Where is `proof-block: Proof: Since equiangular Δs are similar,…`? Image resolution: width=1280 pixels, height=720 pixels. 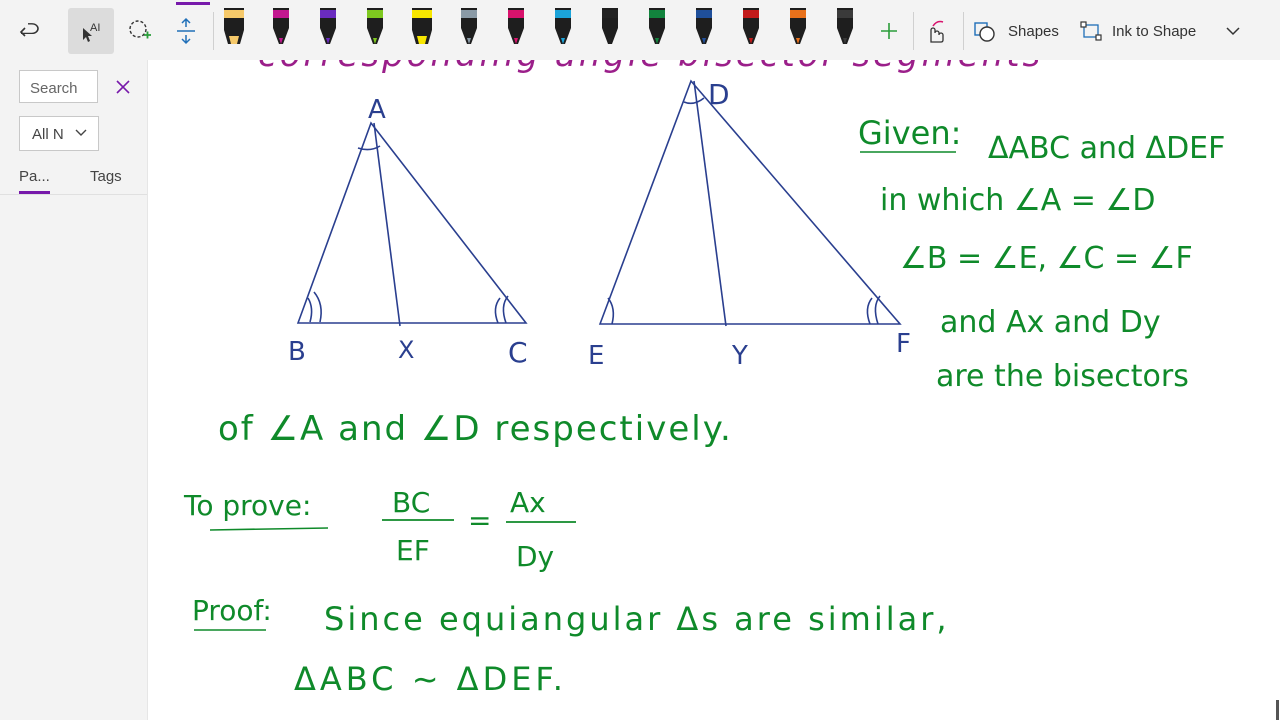
proof-block: Proof: Since equiangular Δs are similar,… is located at coordinates (571, 646).